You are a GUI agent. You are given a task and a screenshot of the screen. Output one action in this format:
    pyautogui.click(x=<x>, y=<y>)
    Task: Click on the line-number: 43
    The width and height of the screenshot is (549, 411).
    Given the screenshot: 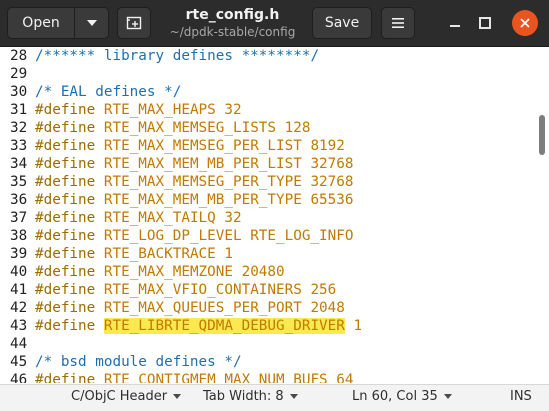 What is the action you would take?
    pyautogui.click(x=19, y=326)
    